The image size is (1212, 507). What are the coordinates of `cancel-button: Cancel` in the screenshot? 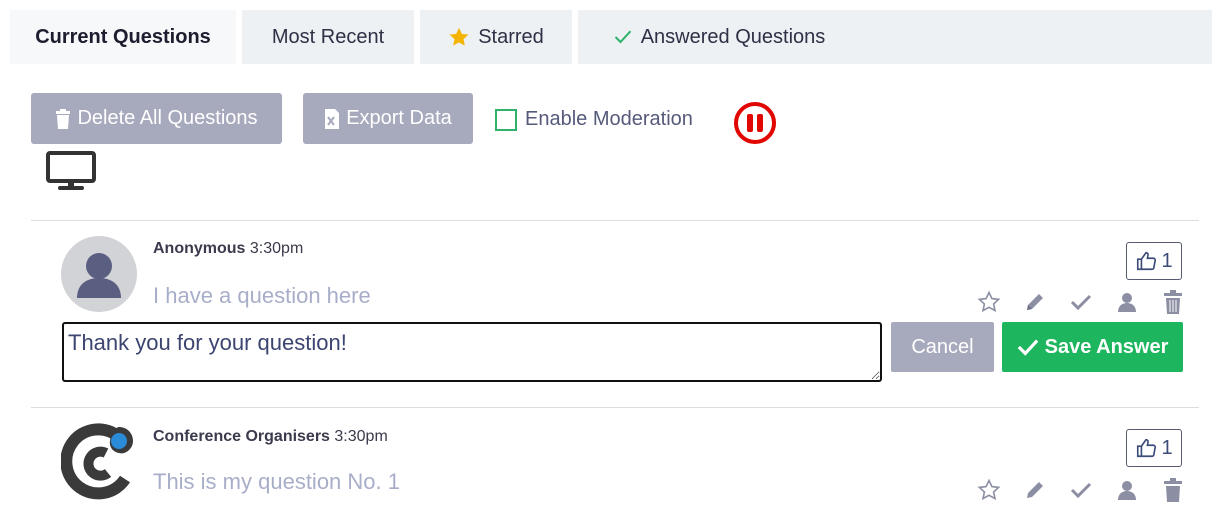 It's located at (942, 347).